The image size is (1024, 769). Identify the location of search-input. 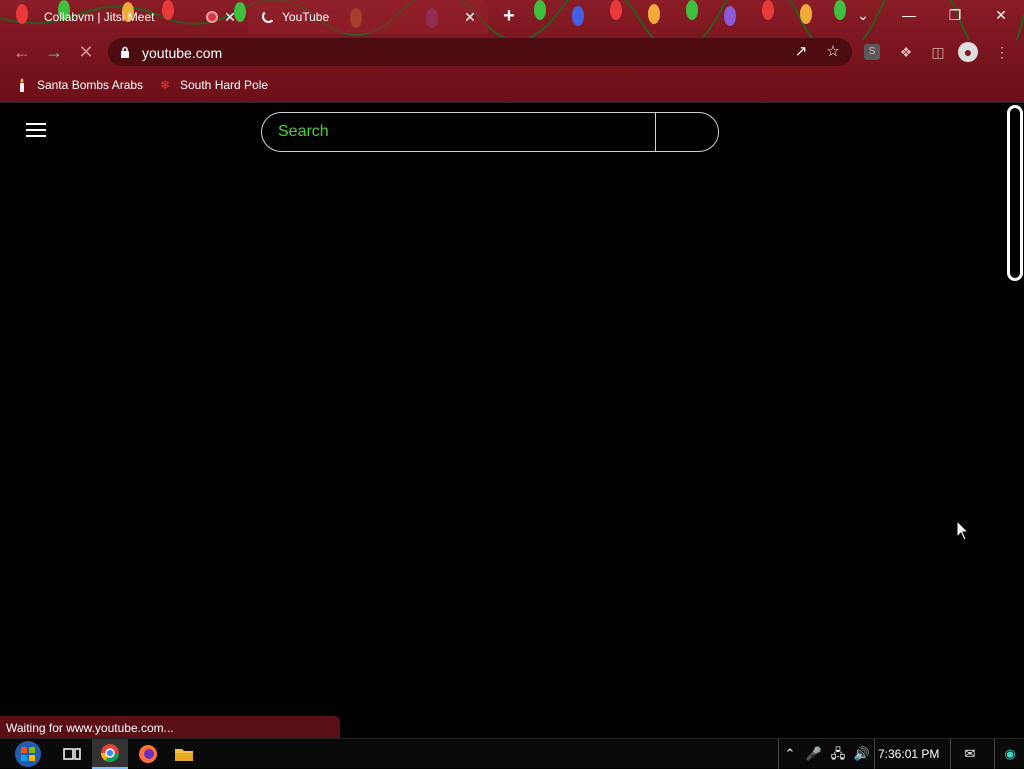
(458, 132).